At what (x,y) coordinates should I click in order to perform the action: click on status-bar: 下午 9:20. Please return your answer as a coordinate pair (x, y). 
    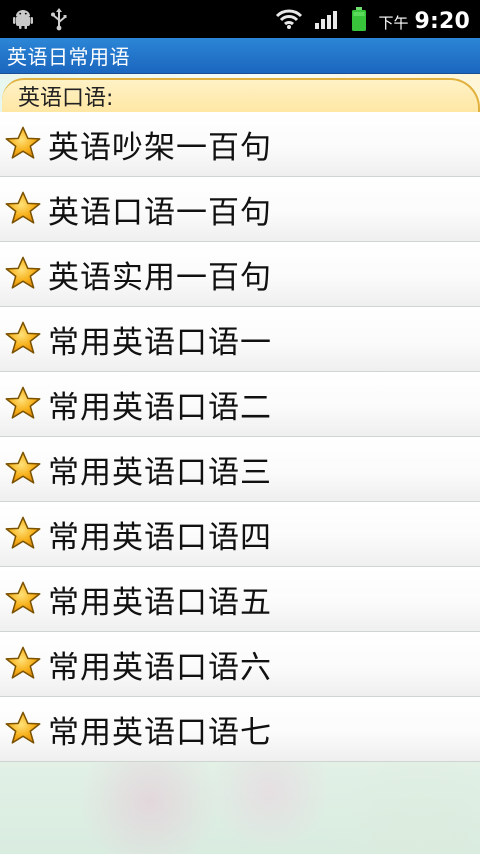
    Looking at the image, I should click on (240, 19).